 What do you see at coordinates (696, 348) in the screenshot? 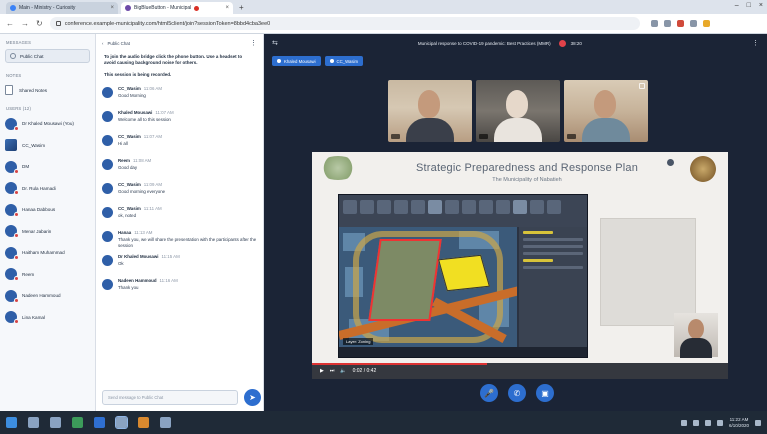
I see `participant-body` at bounding box center [696, 348].